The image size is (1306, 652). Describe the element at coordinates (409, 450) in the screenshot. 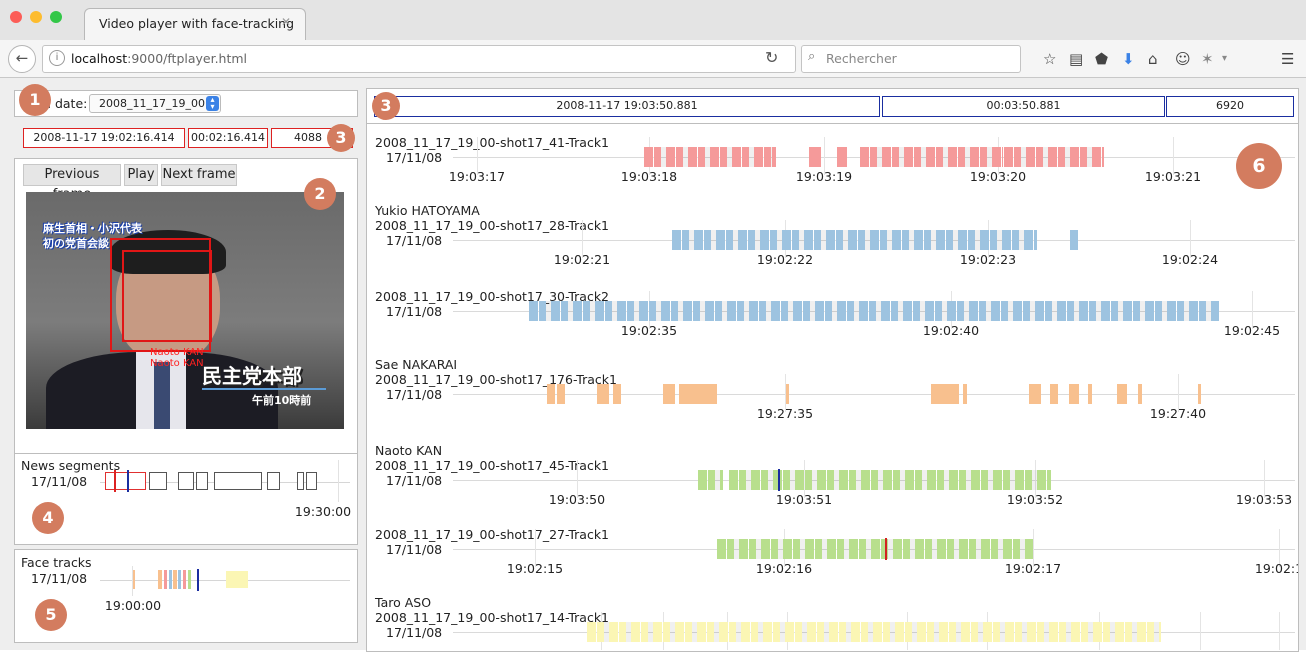

I see `track-person-name: Naoto KAN` at that location.